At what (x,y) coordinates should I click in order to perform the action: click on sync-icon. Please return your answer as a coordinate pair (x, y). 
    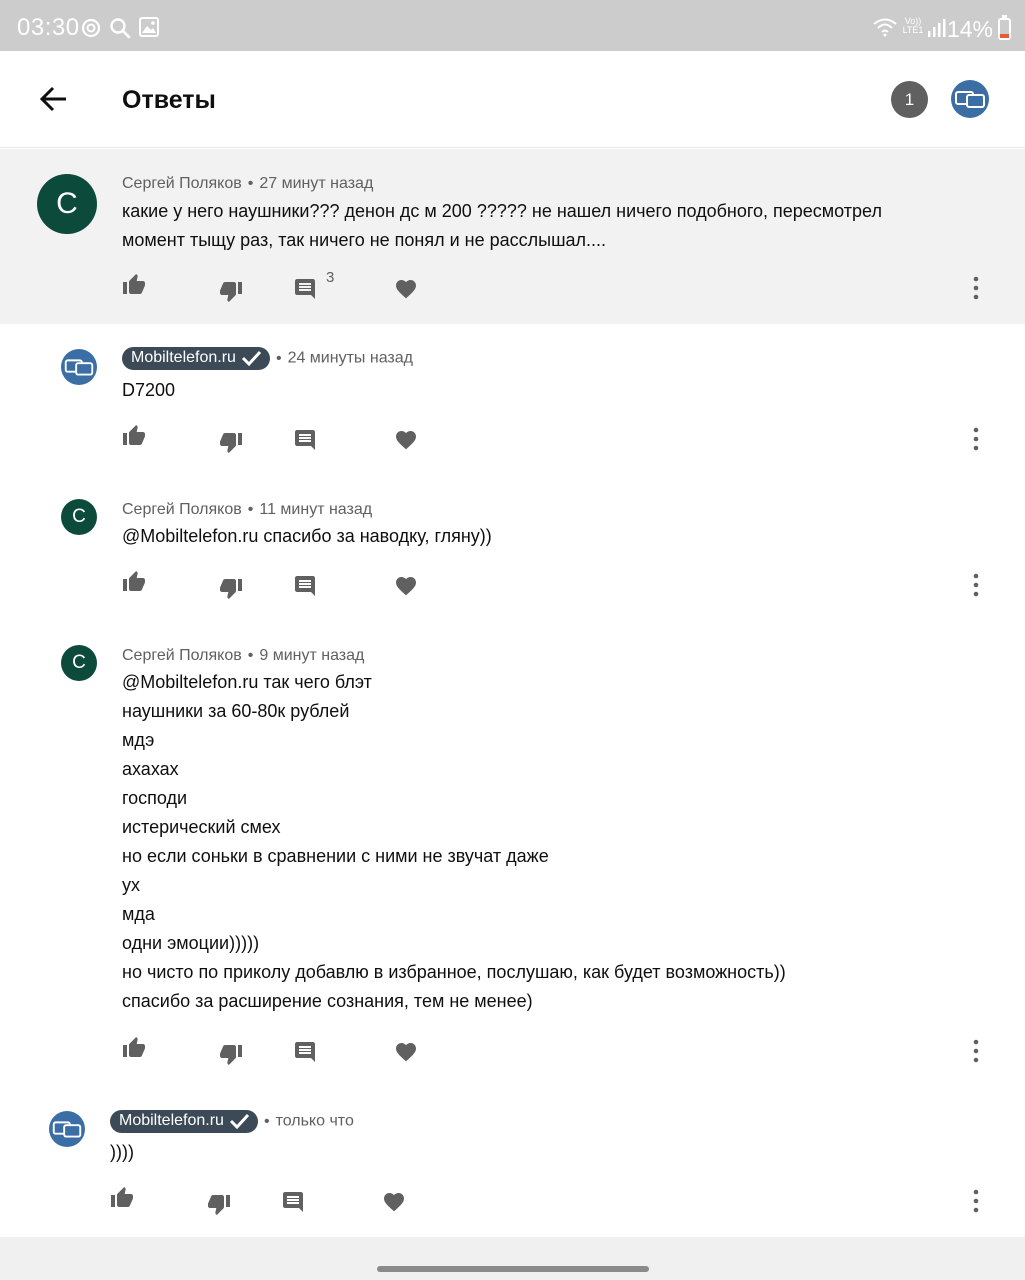
    Looking at the image, I should click on (91, 28).